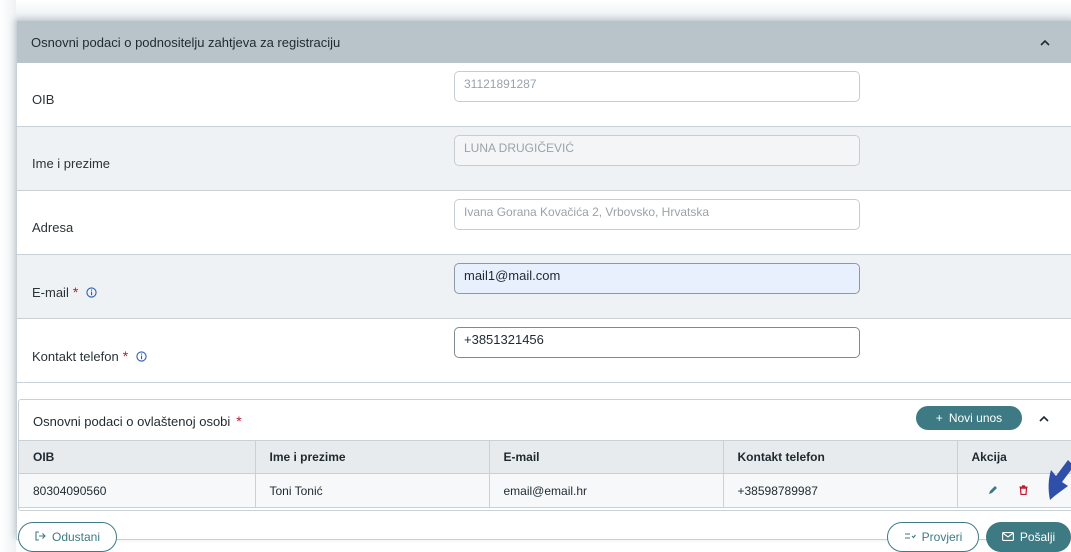 Image resolution: width=1071 pixels, height=552 pixels. I want to click on form-row-phone: Kontakt telefon * +3851321456, so click(544, 351).